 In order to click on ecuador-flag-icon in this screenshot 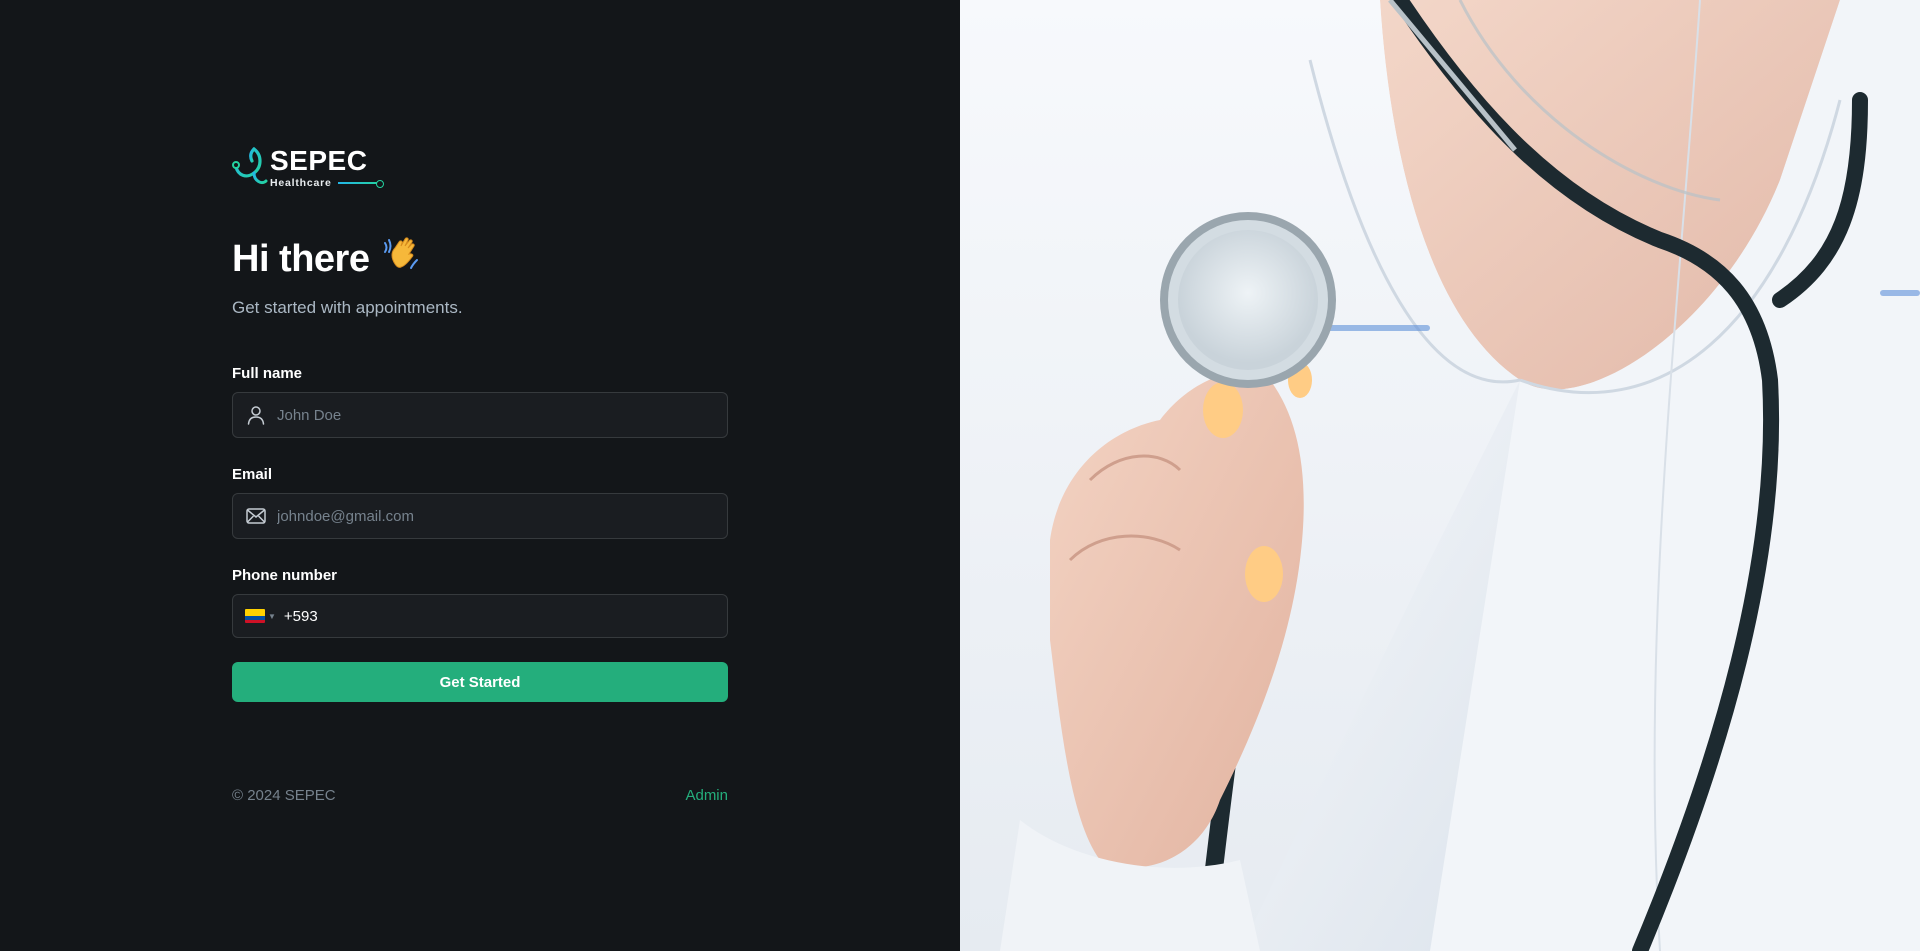, I will do `click(255, 616)`.